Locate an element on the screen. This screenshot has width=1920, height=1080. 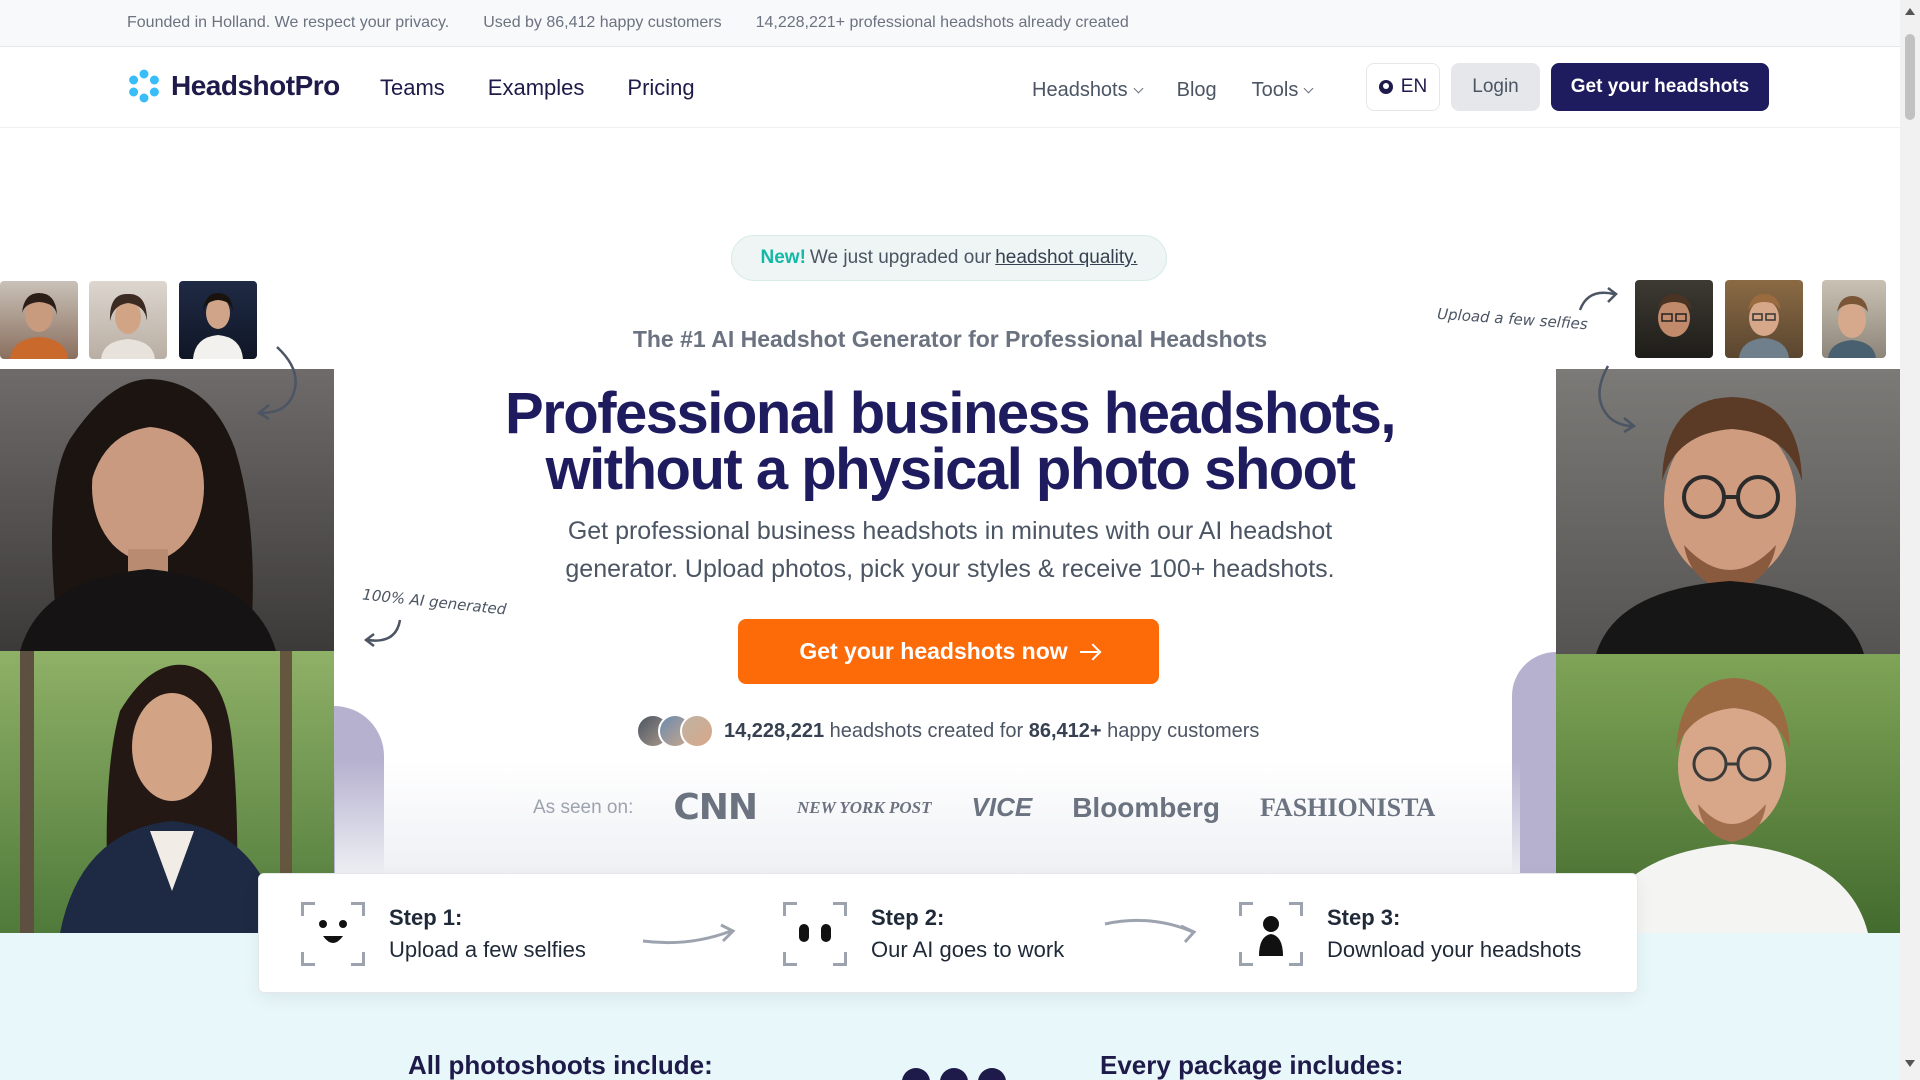
nav-dropdown-headshots: Headshots is located at coordinates (1088, 90).